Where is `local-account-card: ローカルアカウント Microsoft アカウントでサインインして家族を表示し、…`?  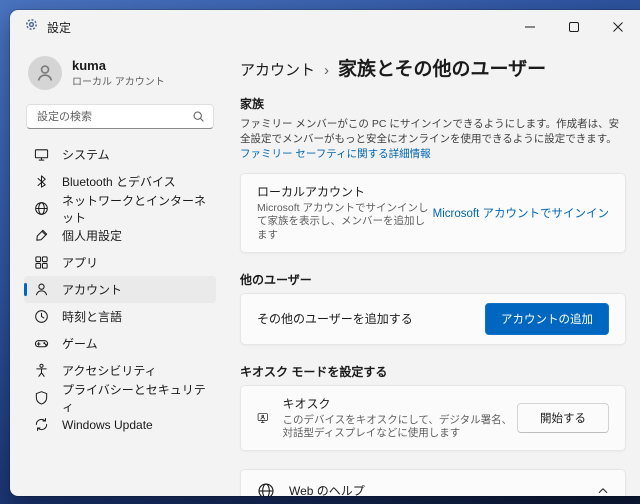 local-account-card: ローカルアカウント Microsoft アカウントでサインインして家族を表示し、… is located at coordinates (433, 212).